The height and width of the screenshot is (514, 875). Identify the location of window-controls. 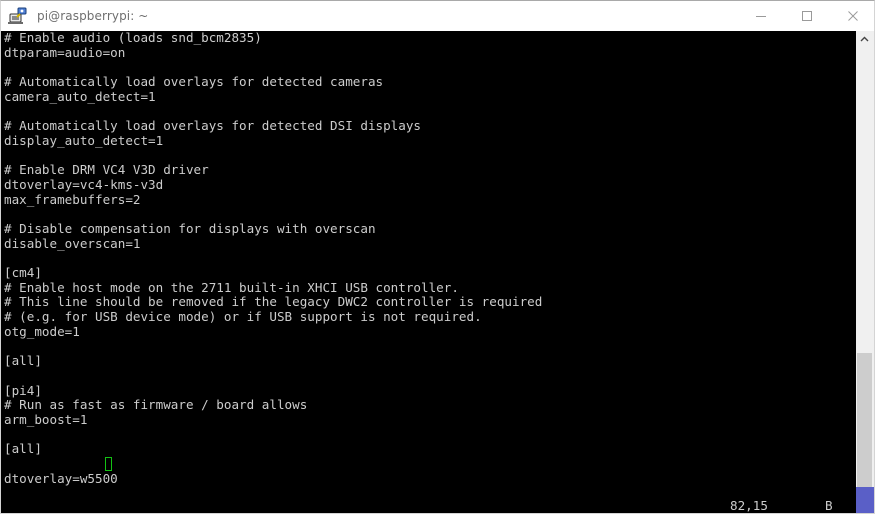
(806, 16).